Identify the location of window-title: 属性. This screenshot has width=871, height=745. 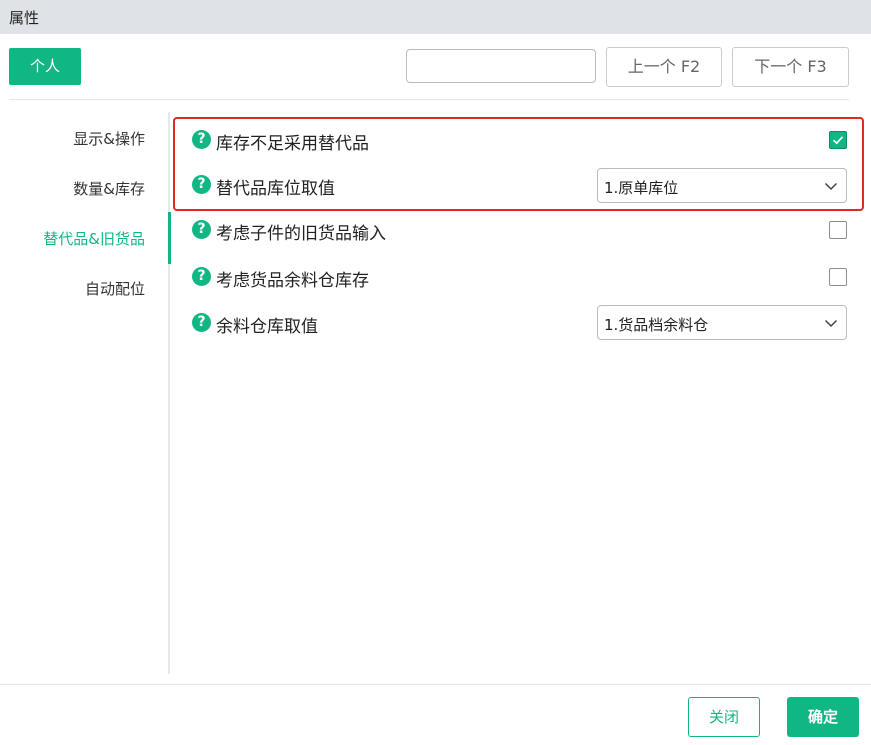
(24, 18).